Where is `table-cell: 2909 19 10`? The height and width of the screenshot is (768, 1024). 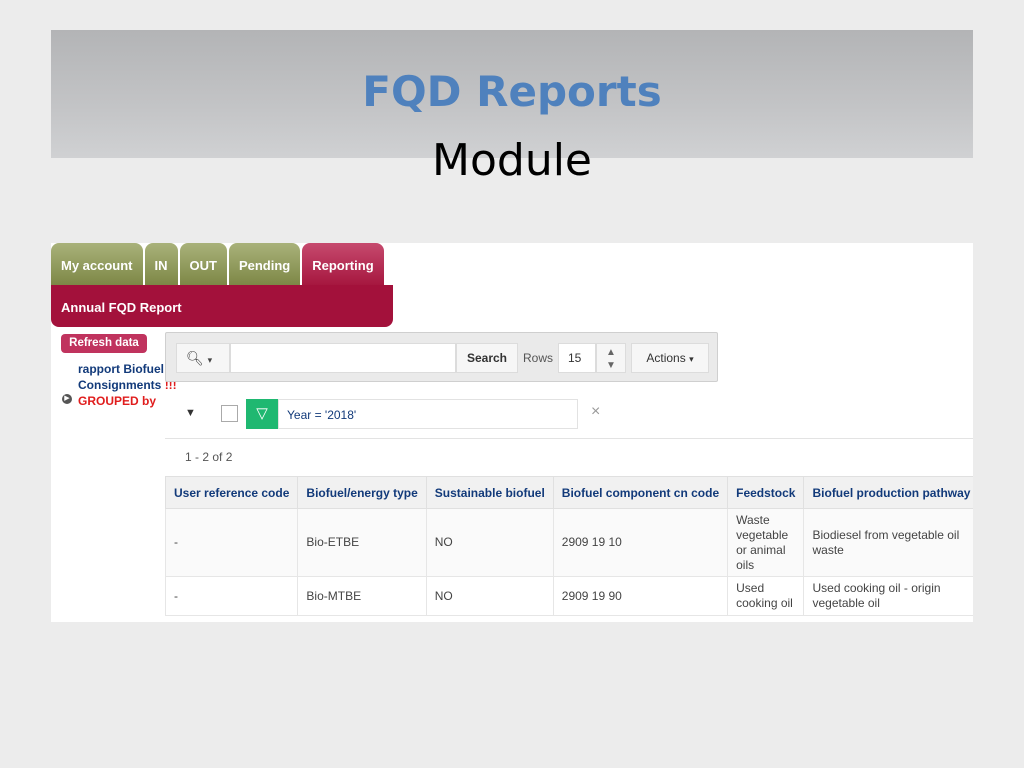
table-cell: 2909 19 10 is located at coordinates (640, 542).